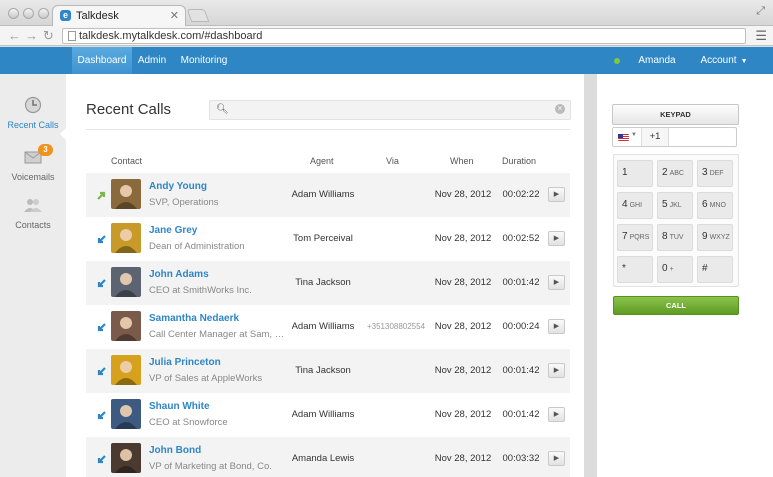 This screenshot has height=477, width=773. I want to click on forward-arrow-icon: →, so click(31, 35).